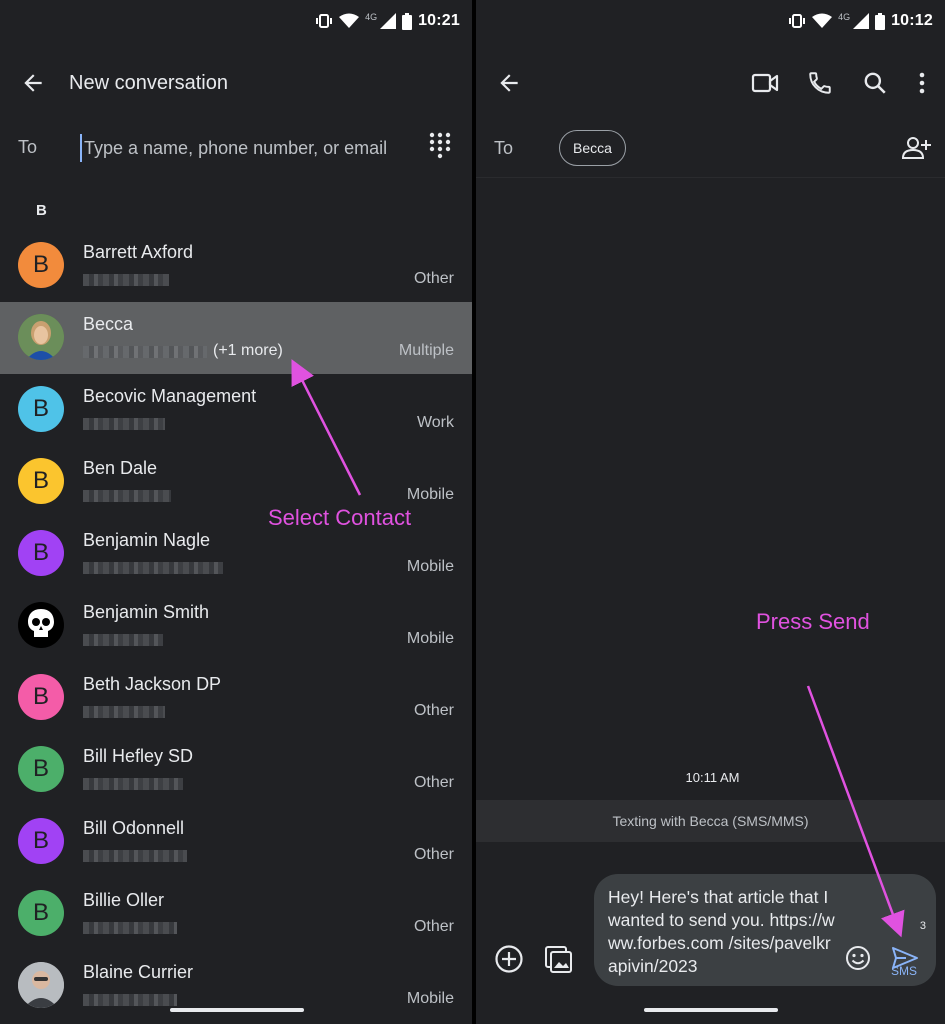 The image size is (945, 1024). Describe the element at coordinates (765, 83) in the screenshot. I see `video-call-icon` at that location.